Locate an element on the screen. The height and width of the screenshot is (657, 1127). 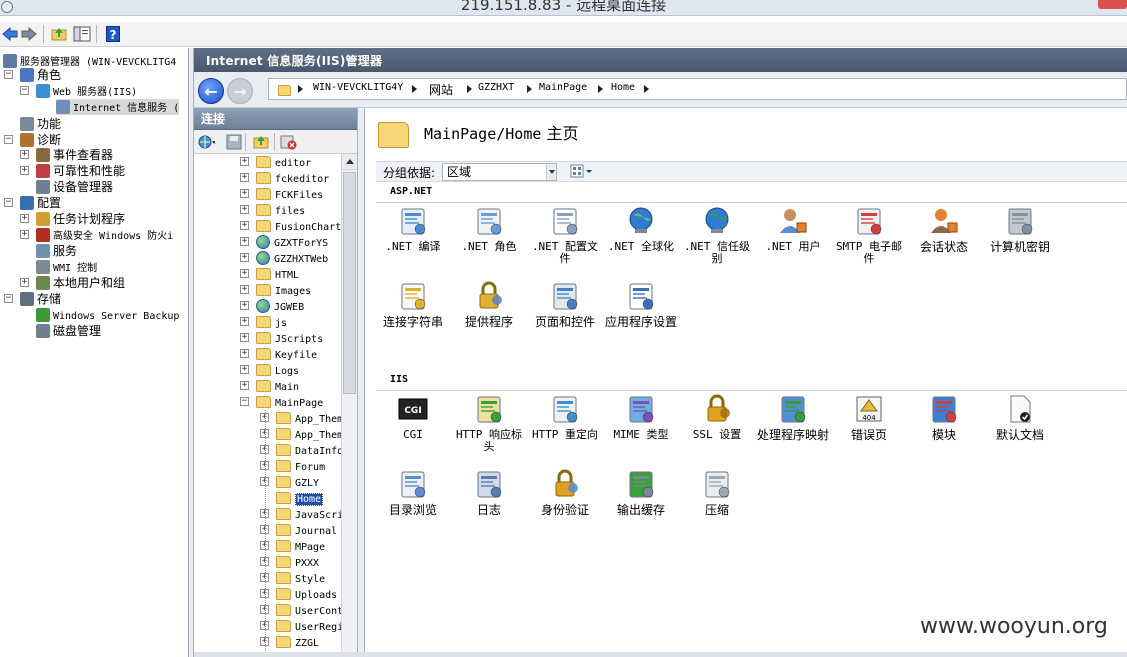
feature-authentication: 身份验证 is located at coordinates (565, 492).